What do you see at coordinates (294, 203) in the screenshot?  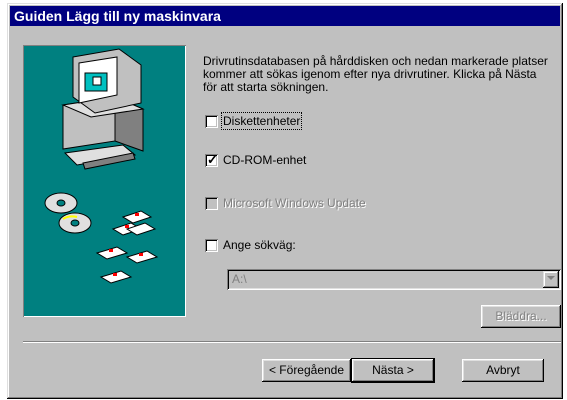 I see `windows-update-label: Microsoft Windows Update` at bounding box center [294, 203].